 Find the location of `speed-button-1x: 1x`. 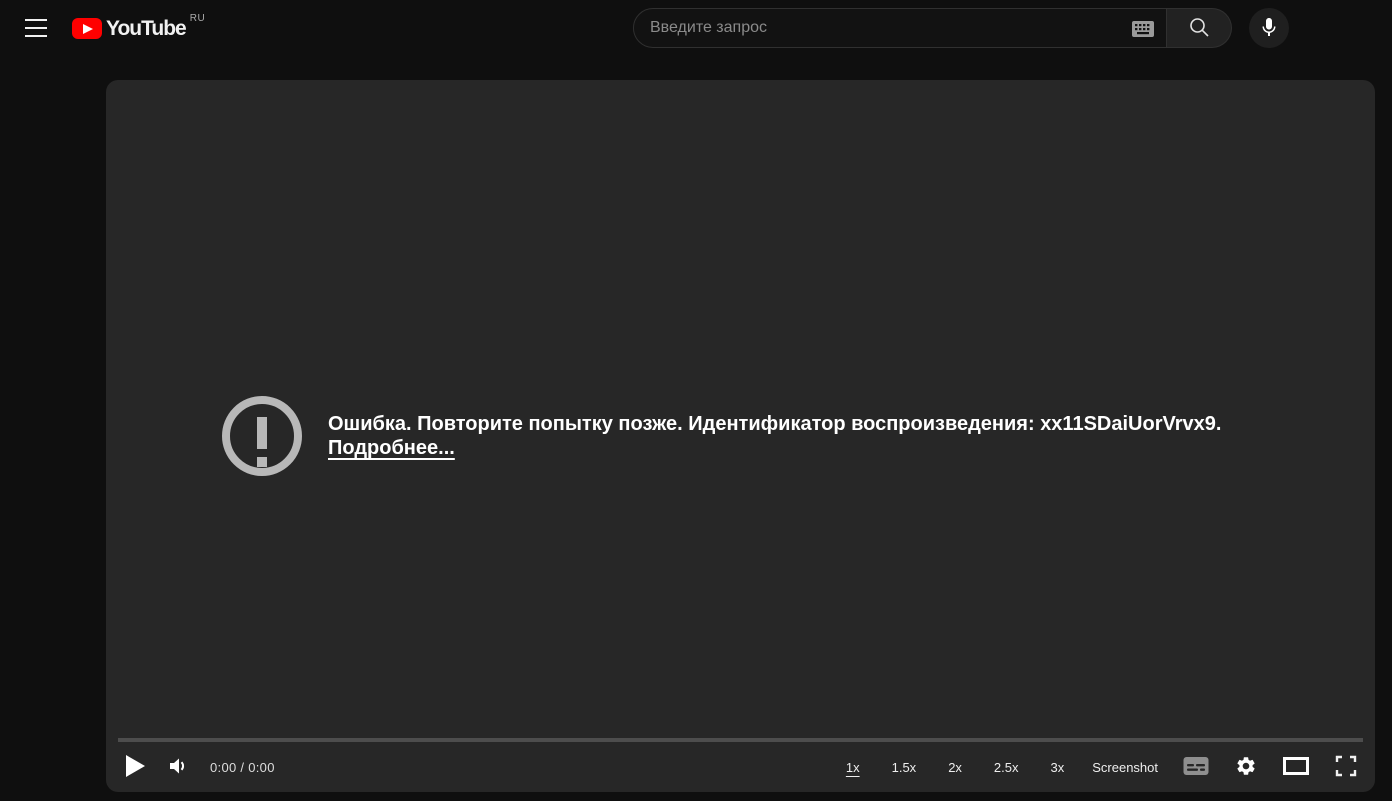

speed-button-1x: 1x is located at coordinates (853, 767).